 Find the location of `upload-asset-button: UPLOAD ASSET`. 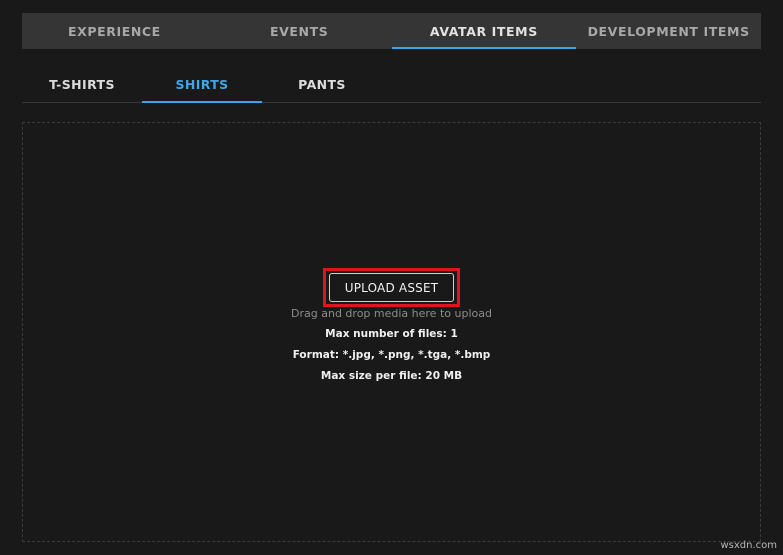

upload-asset-button: UPLOAD ASSET is located at coordinates (391, 287).